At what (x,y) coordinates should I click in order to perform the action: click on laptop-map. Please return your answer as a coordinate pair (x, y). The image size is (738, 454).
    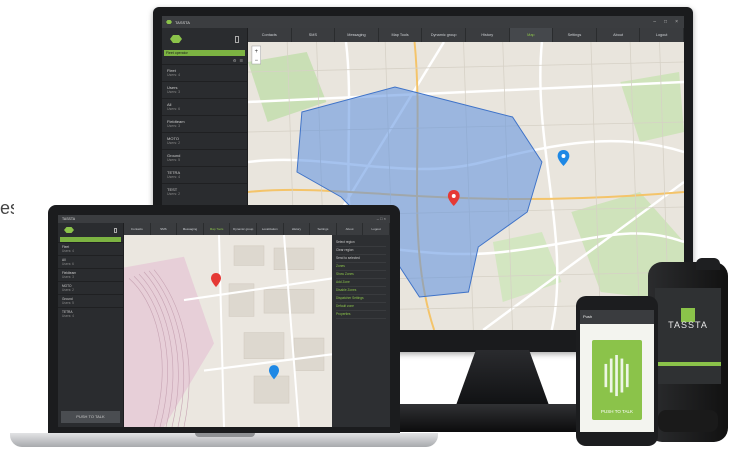
    Looking at the image, I should click on (228, 331).